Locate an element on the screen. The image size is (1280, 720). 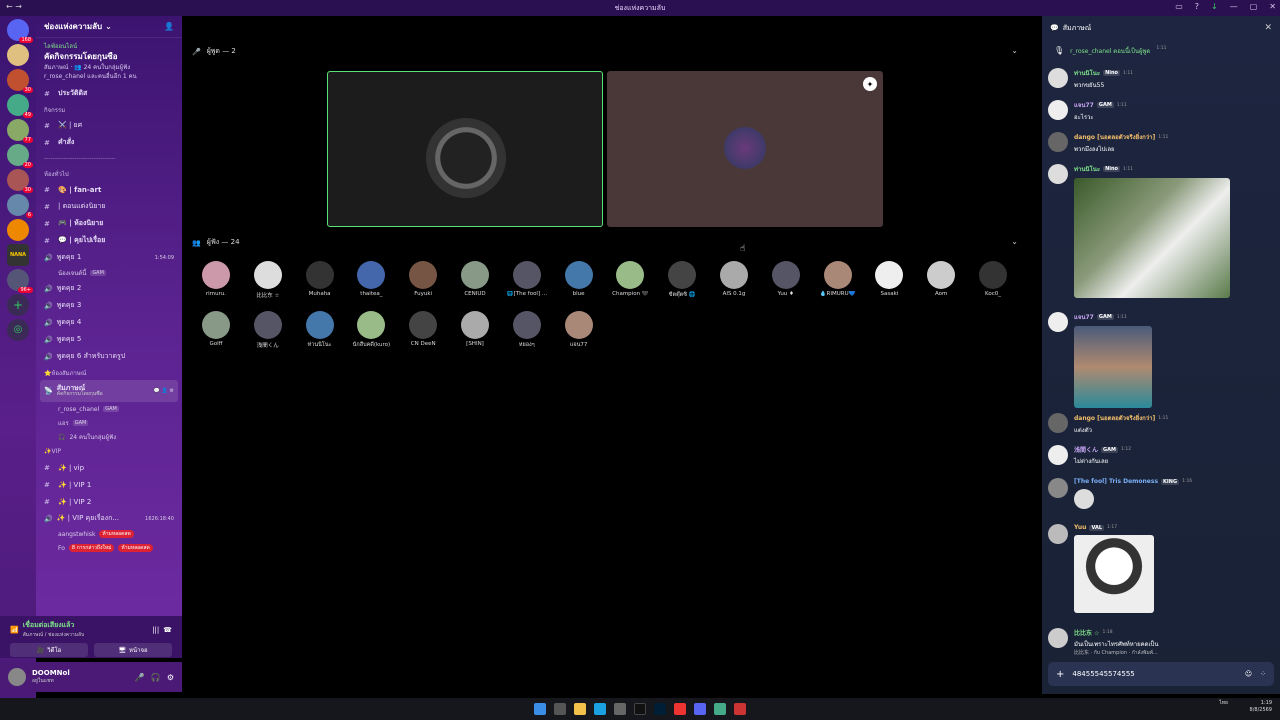
channel-role: # ⚔️ | ยศ is located at coordinates (109, 125).